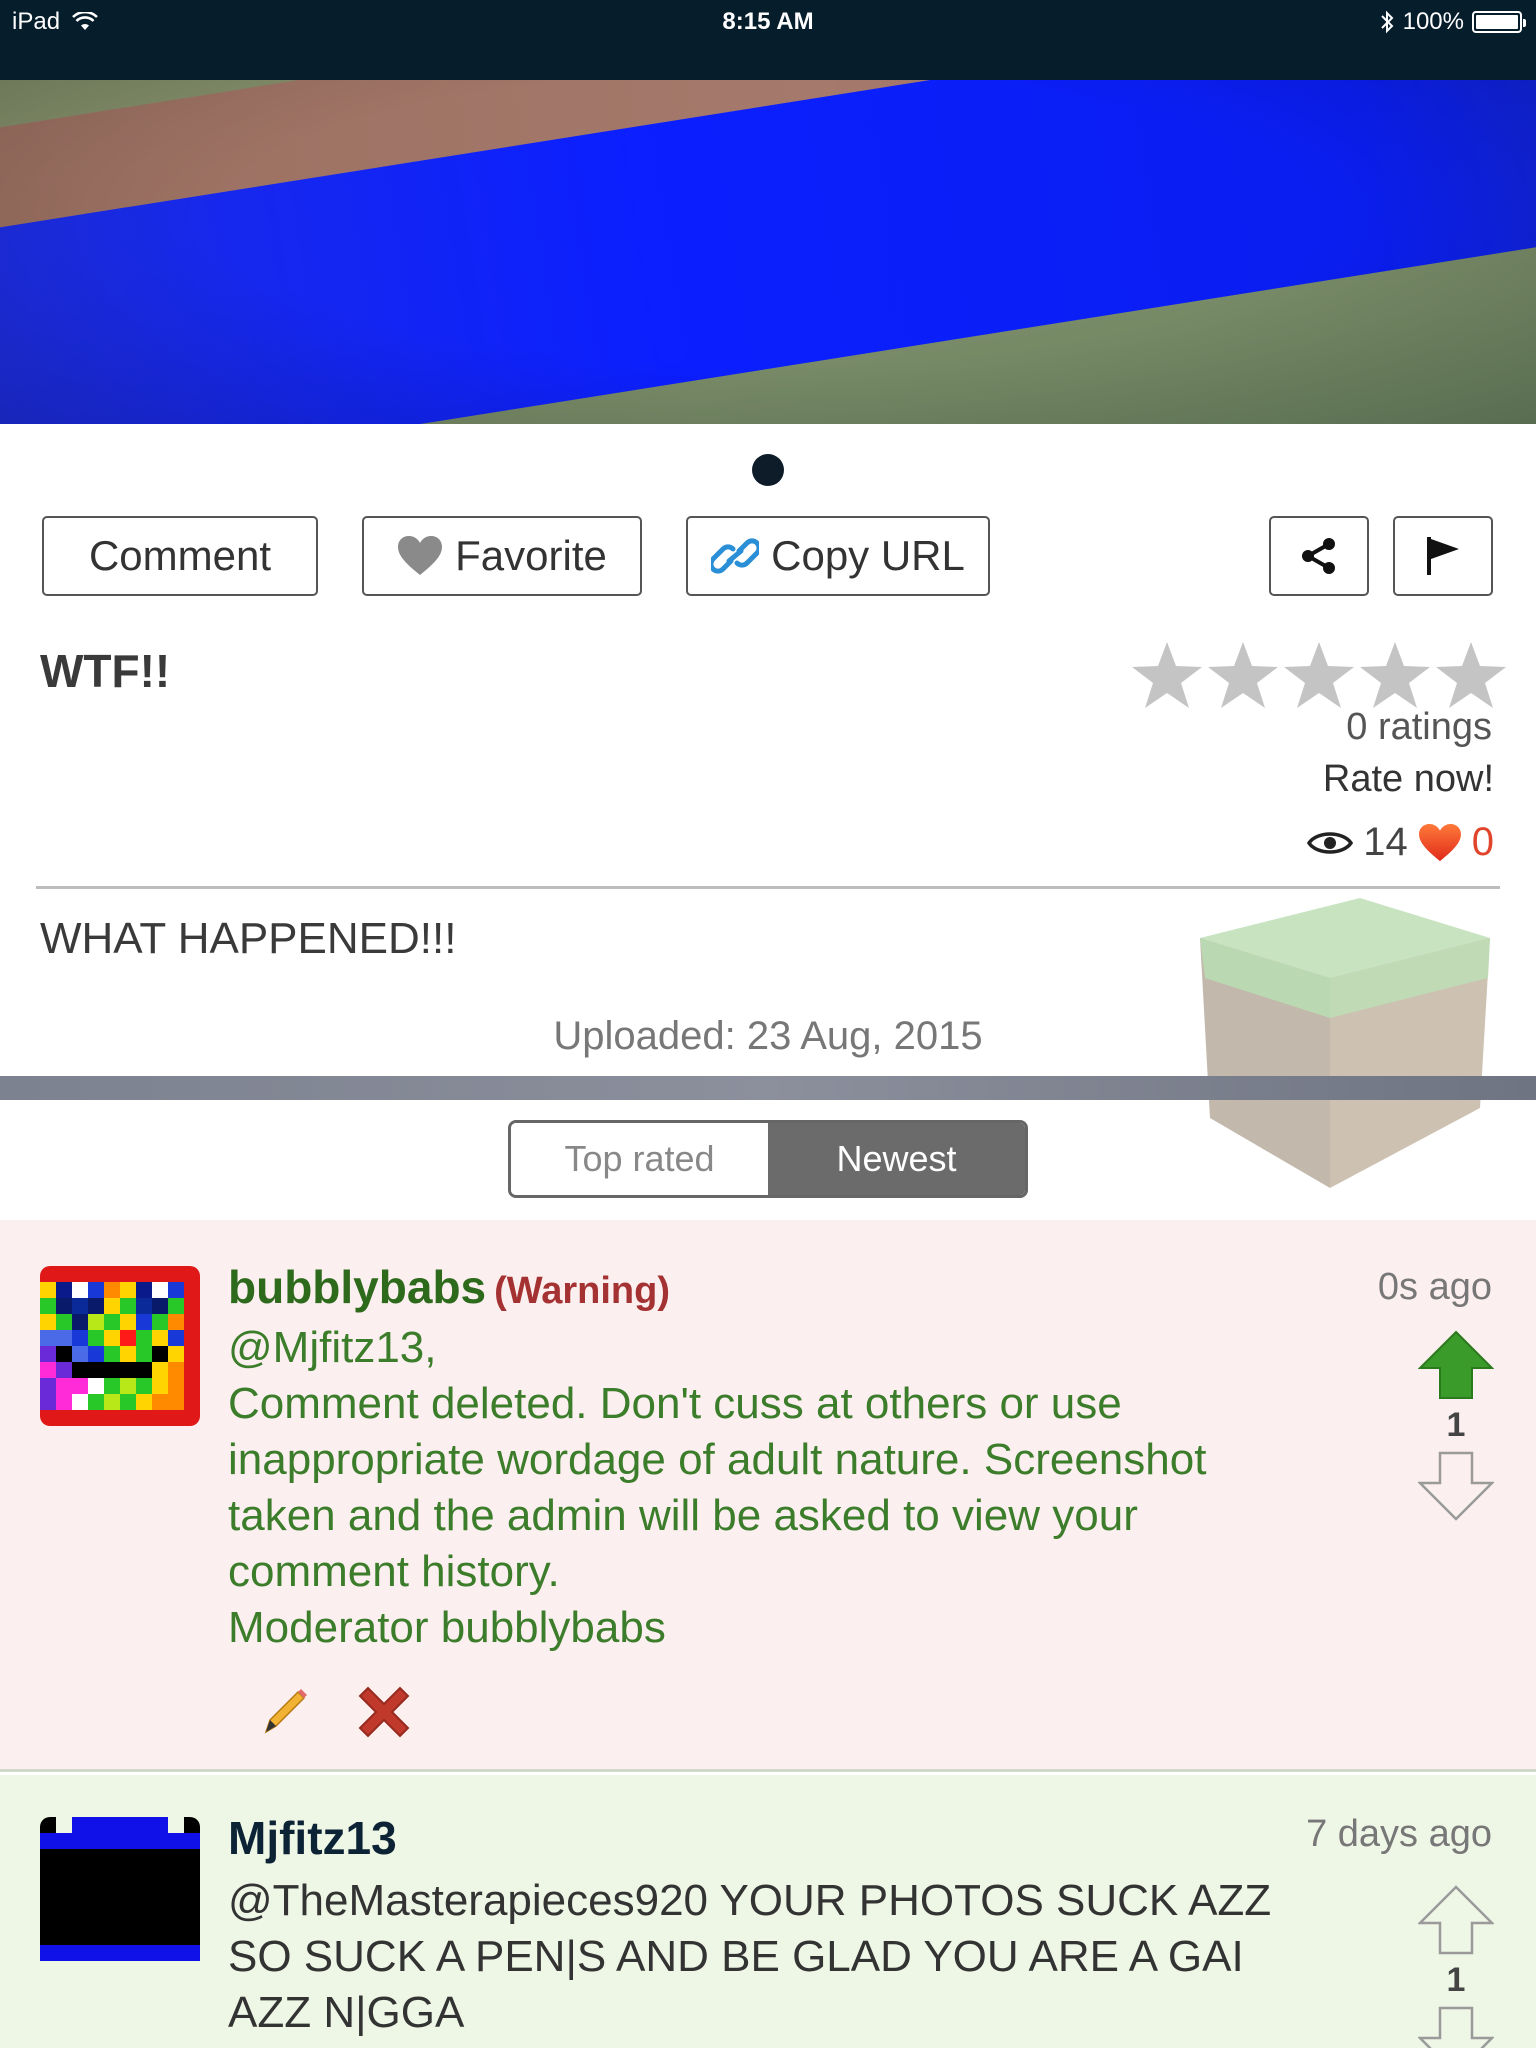 This screenshot has width=1536, height=2048. What do you see at coordinates (384, 1712) in the screenshot?
I see `delete-x-icon` at bounding box center [384, 1712].